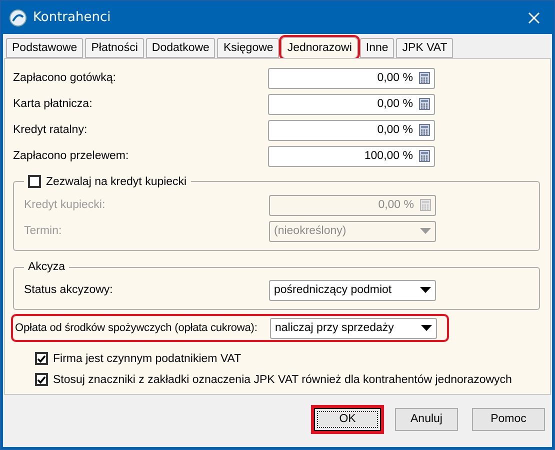 This screenshot has width=555, height=450. I want to click on dialog-button: Pomoc, so click(508, 419).